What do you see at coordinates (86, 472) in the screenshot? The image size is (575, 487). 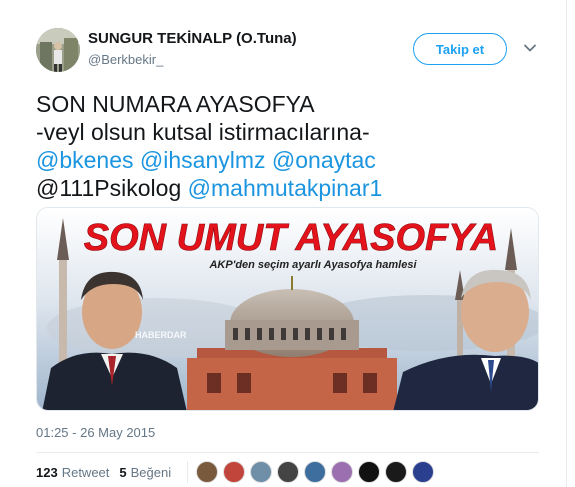 I see `retweet-label: Retweet` at bounding box center [86, 472].